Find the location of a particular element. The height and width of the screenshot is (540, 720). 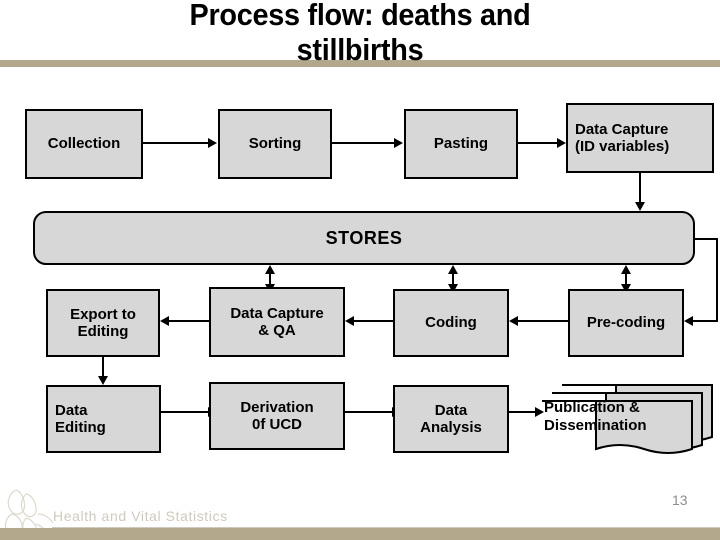

process-box-derivation-ucd: Derivation 0f UCD is located at coordinates (277, 416).